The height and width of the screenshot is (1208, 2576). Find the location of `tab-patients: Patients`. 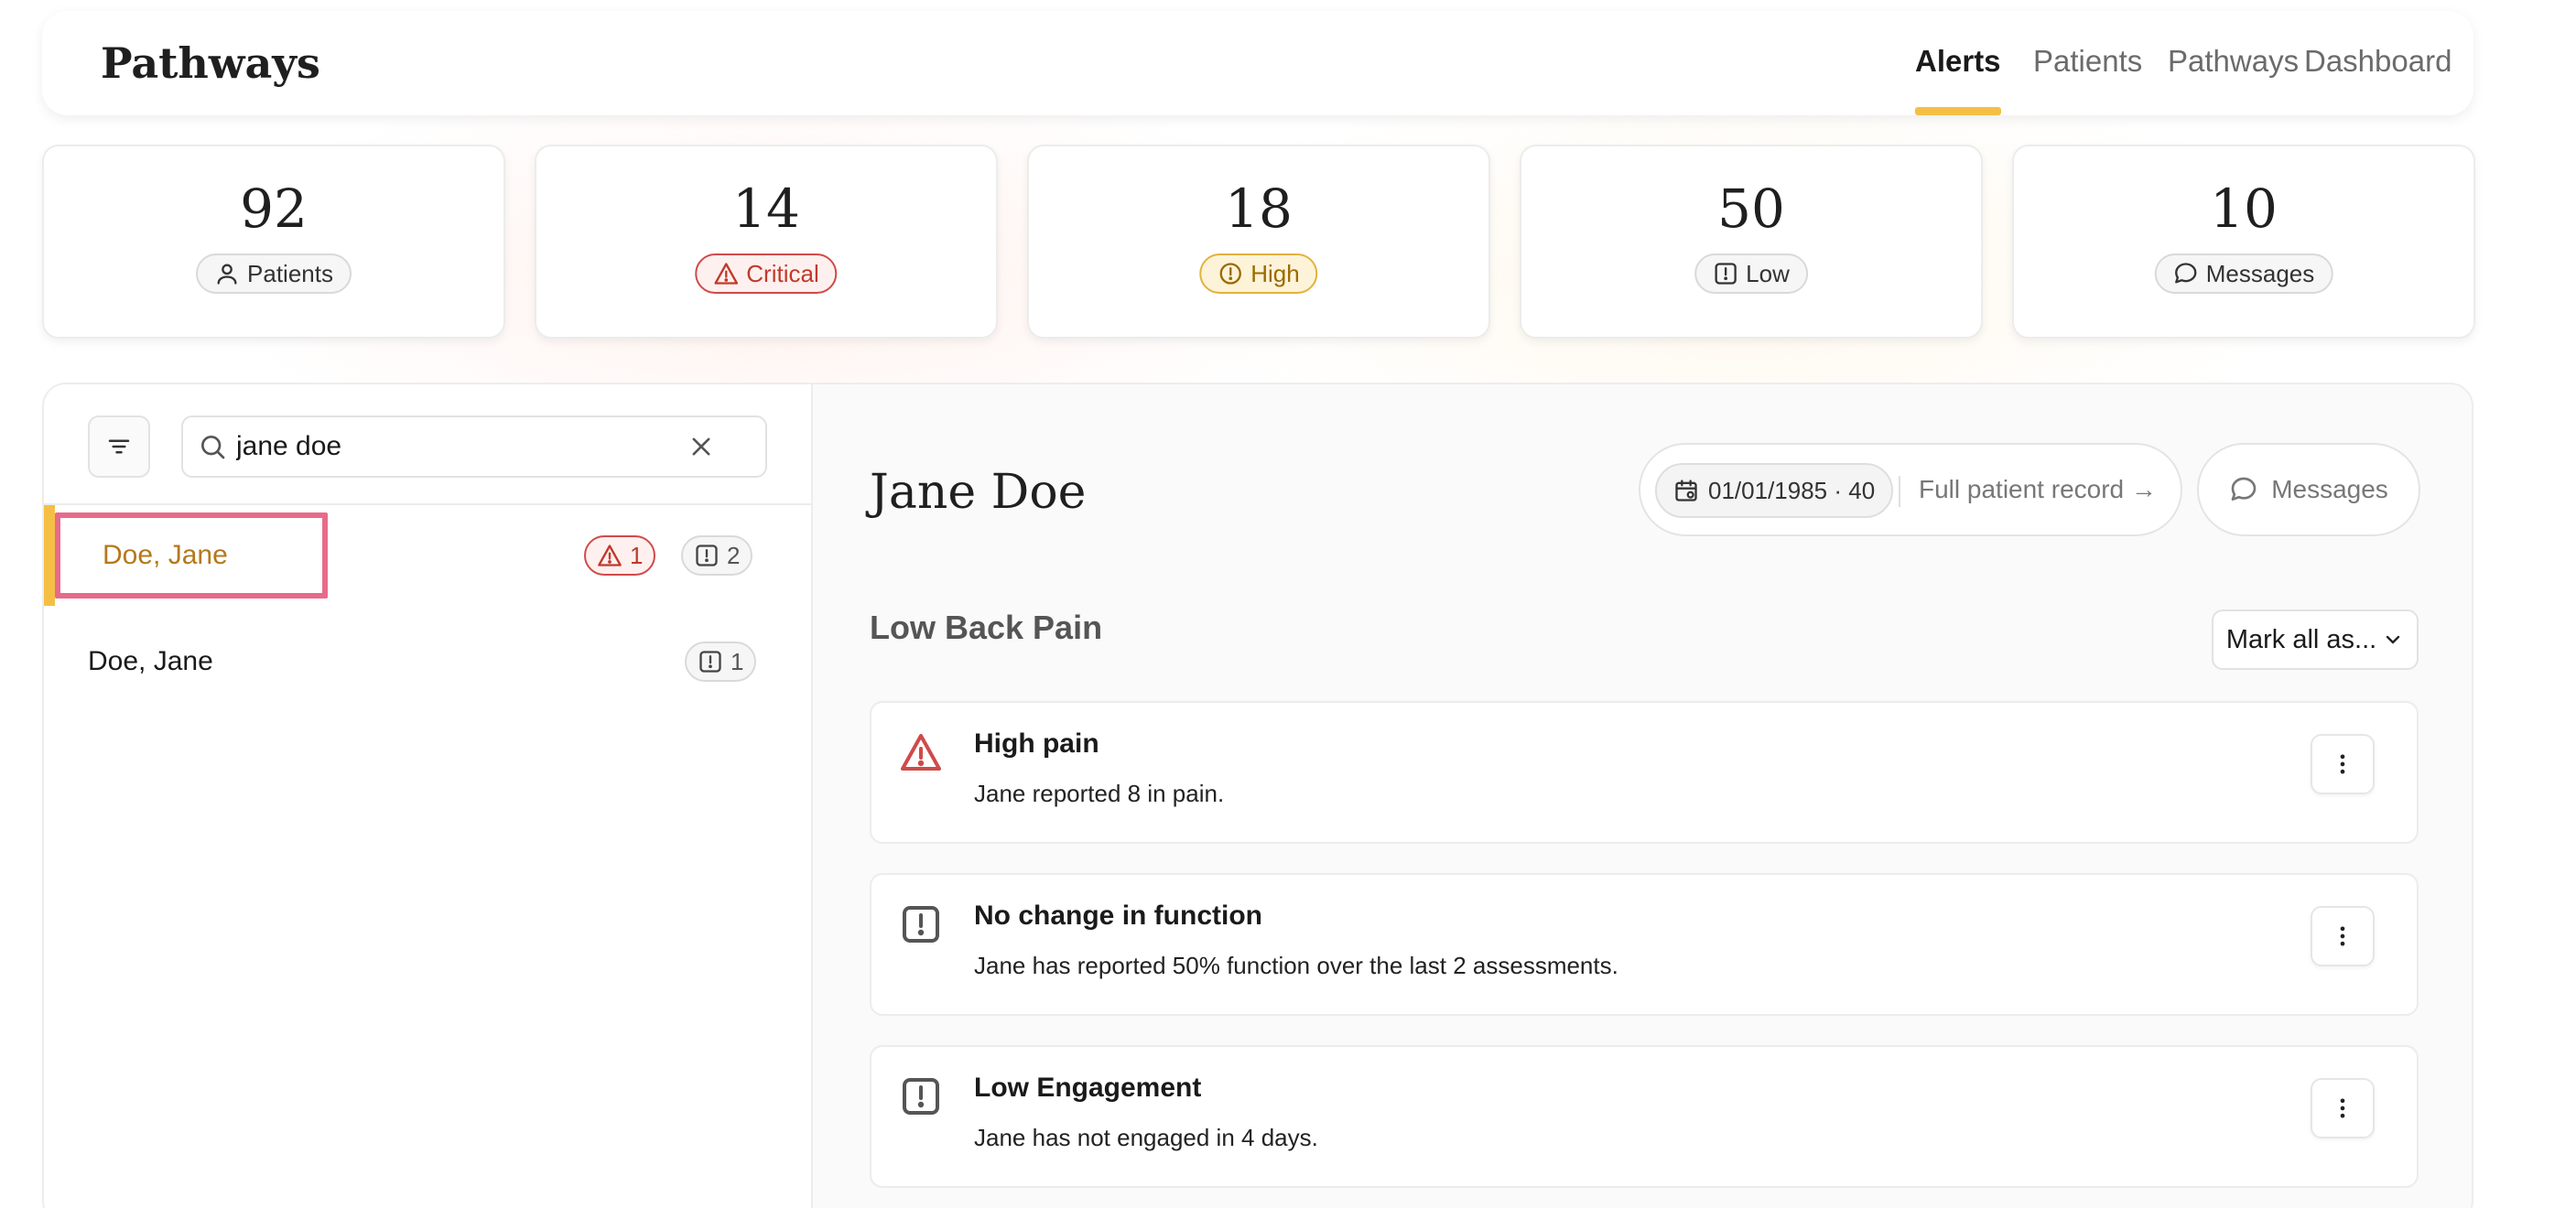

tab-patients: Patients is located at coordinates (2087, 63).